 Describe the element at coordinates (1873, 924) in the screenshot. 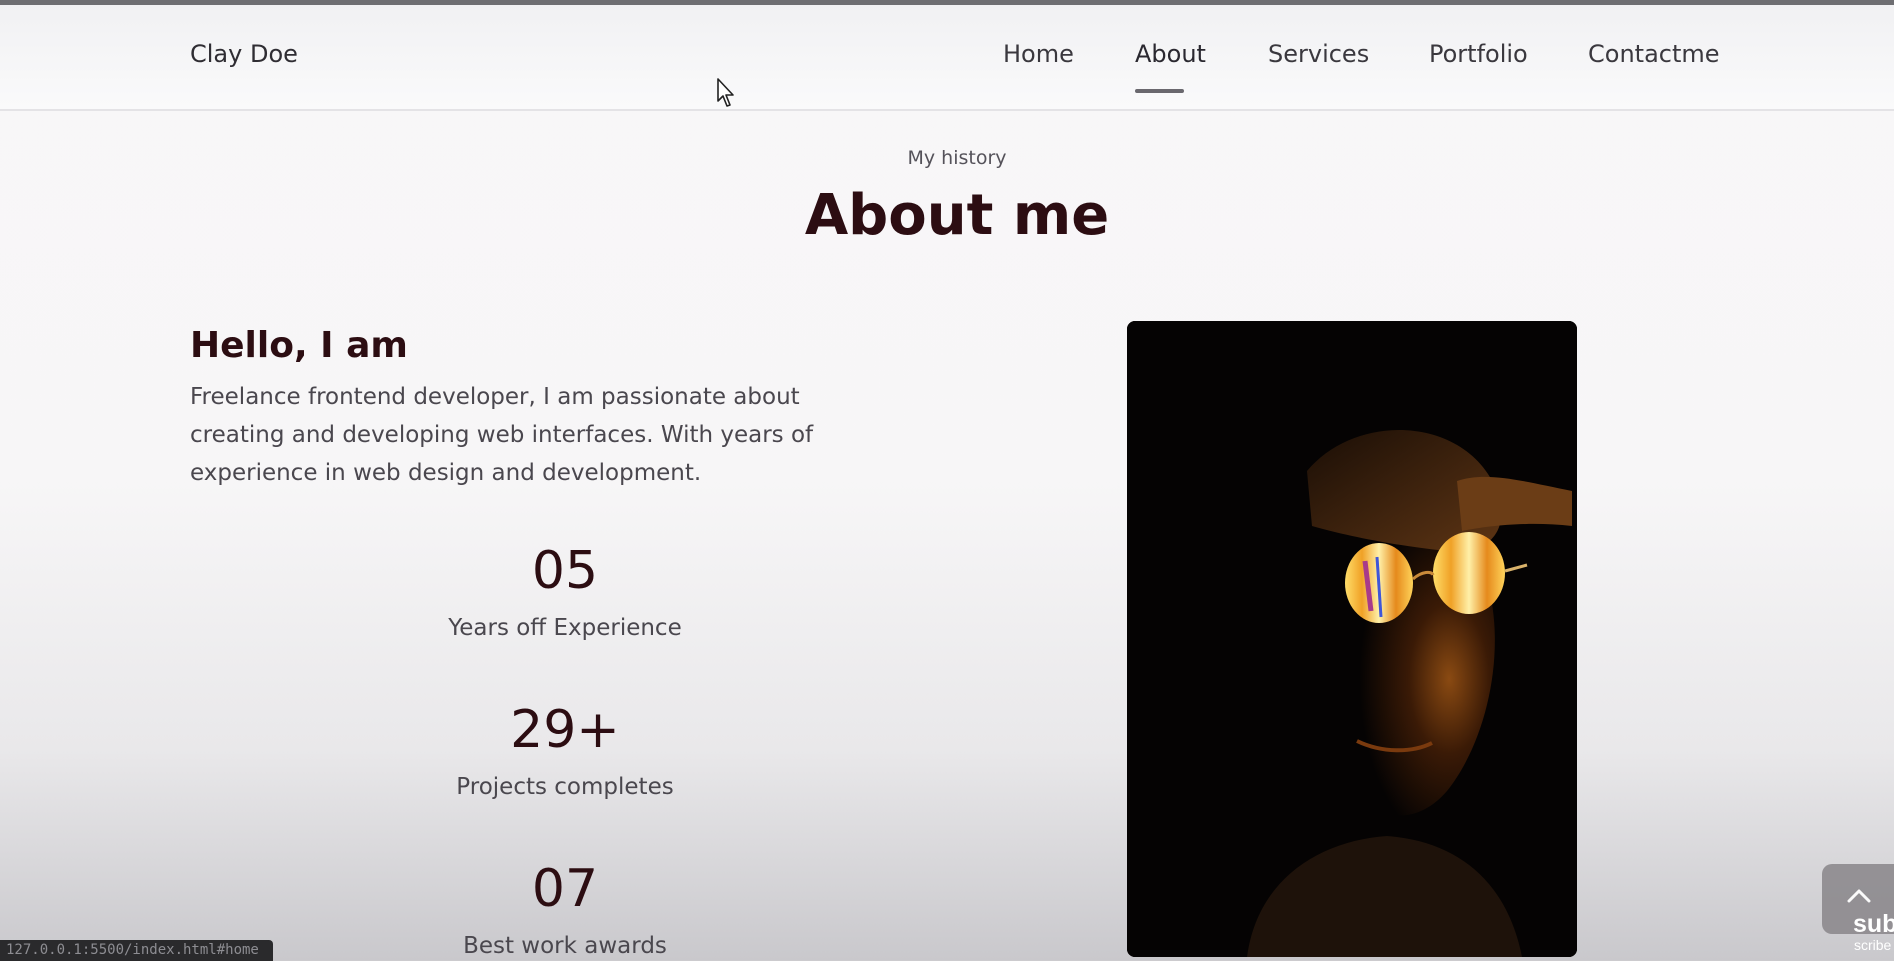

I see `subscribe-overlay-text: sub` at that location.